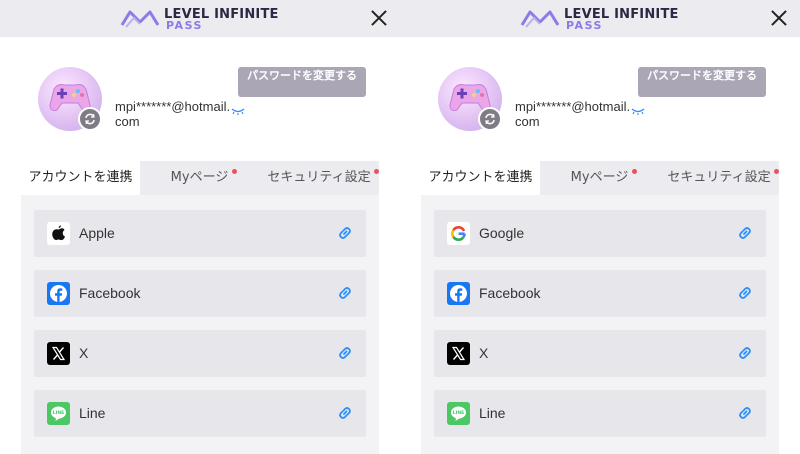 The width and height of the screenshot is (800, 454). What do you see at coordinates (58, 233) in the screenshot?
I see `apple-icon` at bounding box center [58, 233].